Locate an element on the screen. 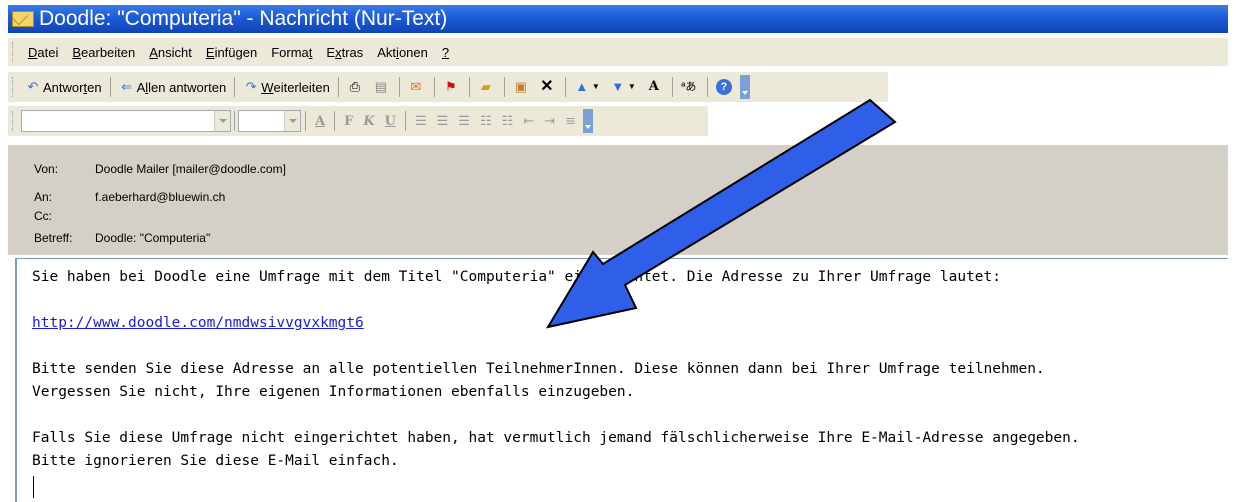 The image size is (1236, 502). copy-button: ▤ is located at coordinates (382, 87).